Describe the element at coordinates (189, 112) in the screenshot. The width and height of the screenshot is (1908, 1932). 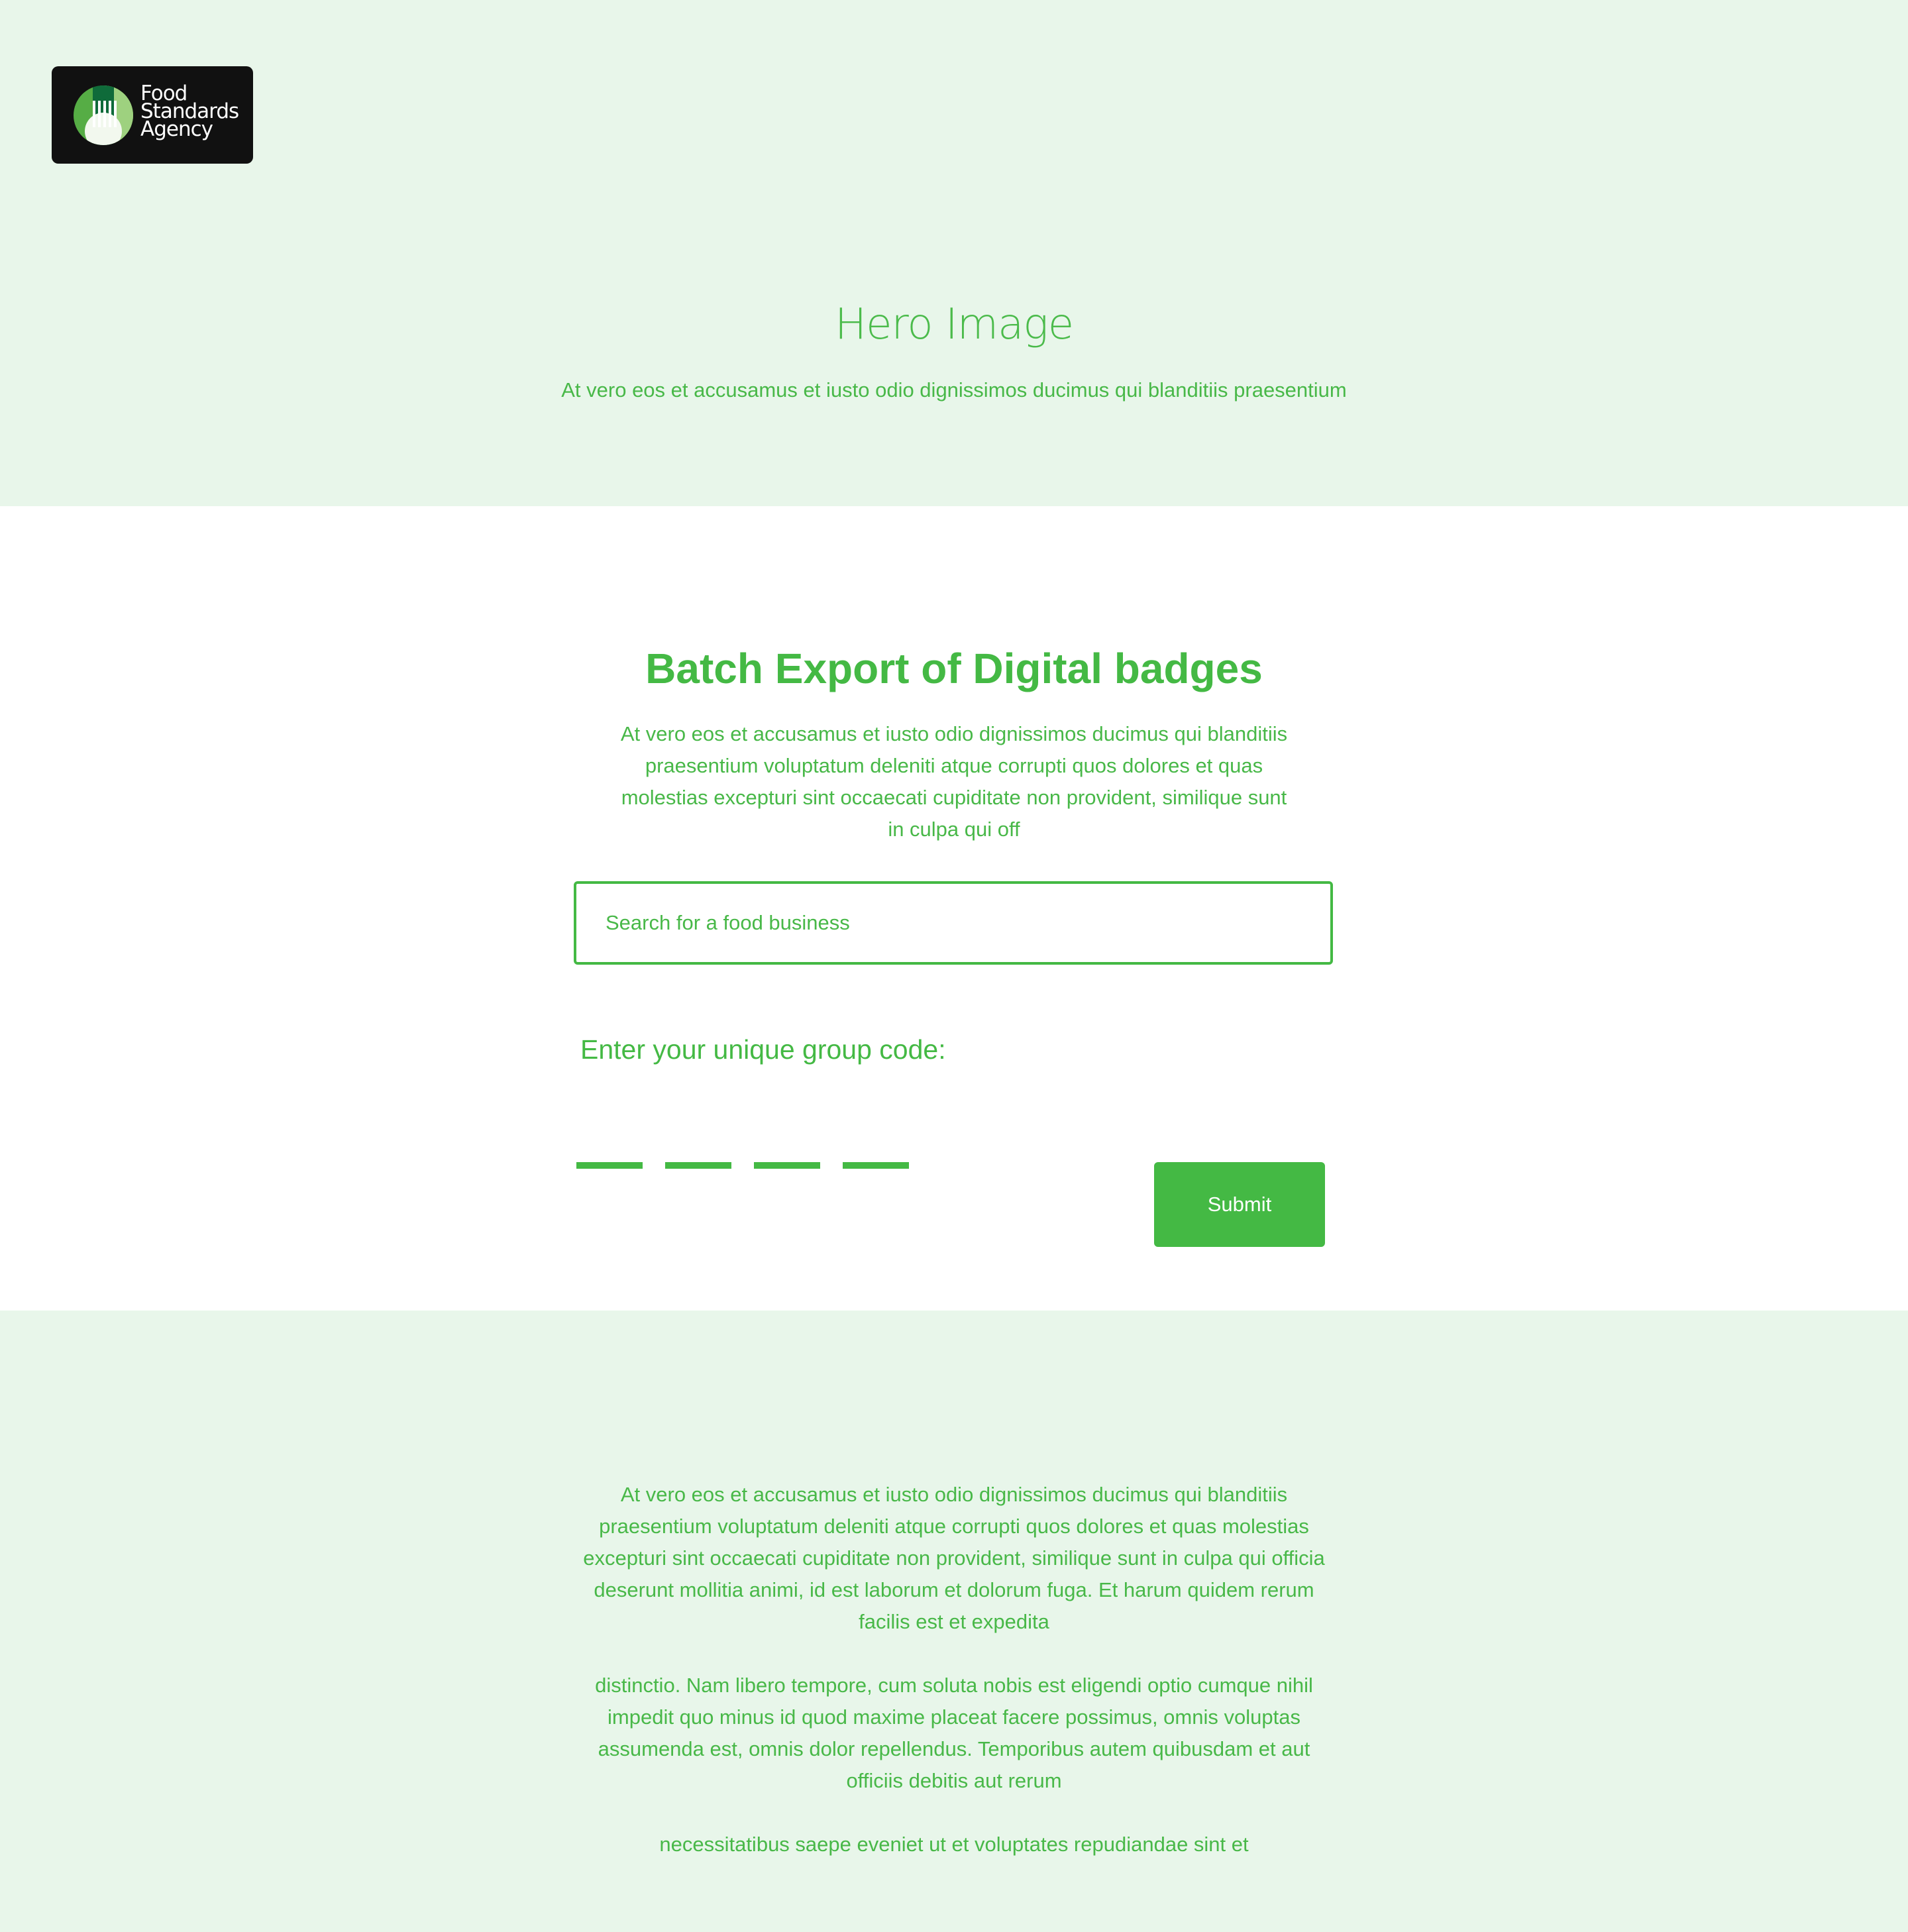
I see `logo-wordmark: Food Standards Agency` at that location.